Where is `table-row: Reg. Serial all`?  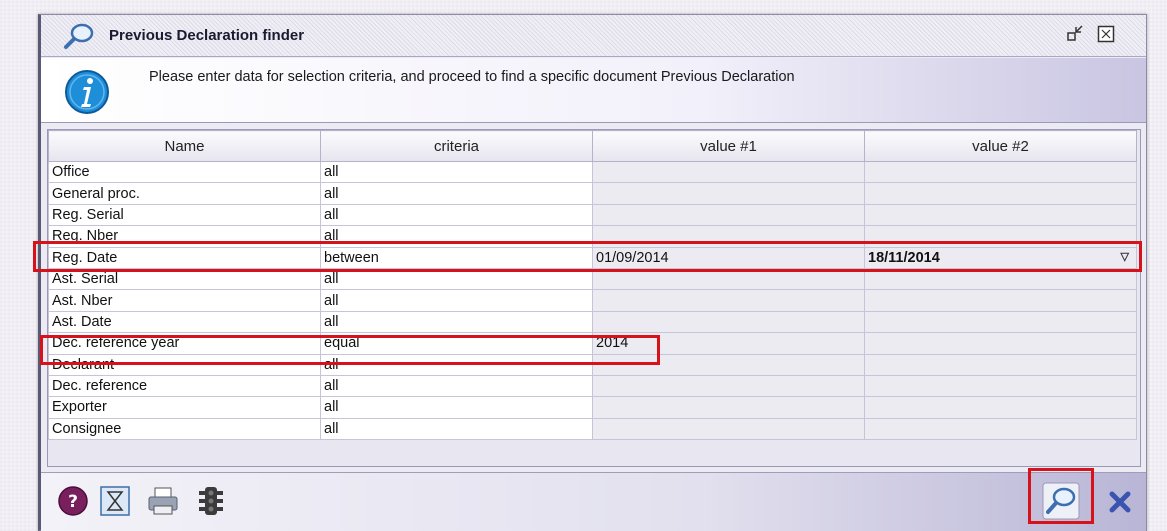 table-row: Reg. Serial all is located at coordinates (592, 215).